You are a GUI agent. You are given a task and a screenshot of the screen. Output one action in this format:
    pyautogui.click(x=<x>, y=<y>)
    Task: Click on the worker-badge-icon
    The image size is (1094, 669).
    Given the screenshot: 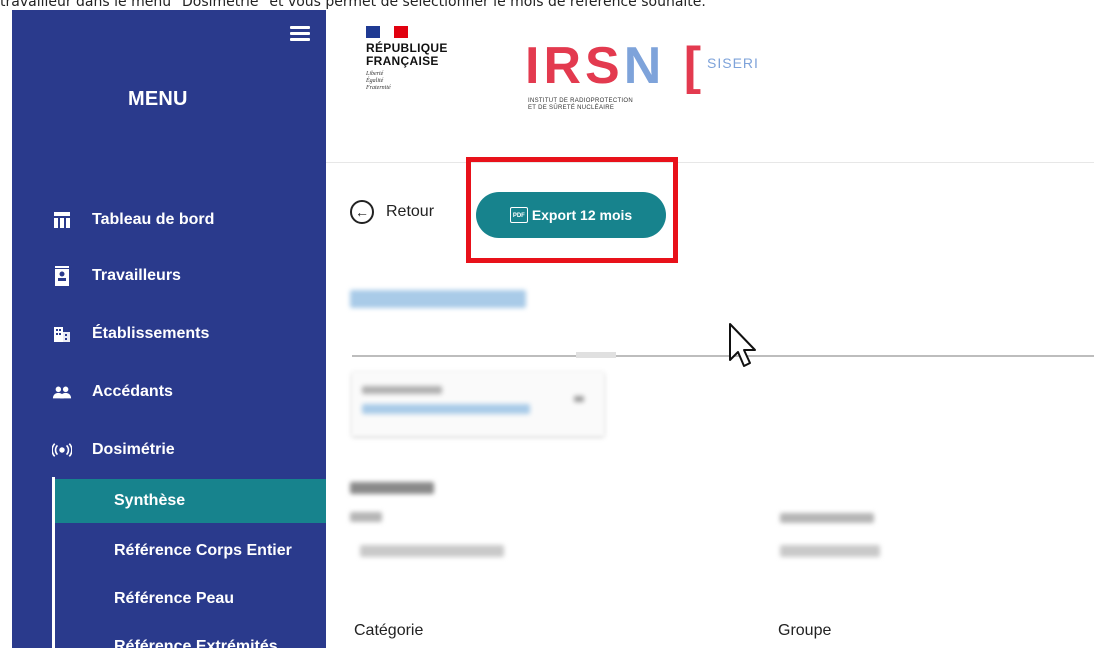 What is the action you would take?
    pyautogui.click(x=62, y=276)
    